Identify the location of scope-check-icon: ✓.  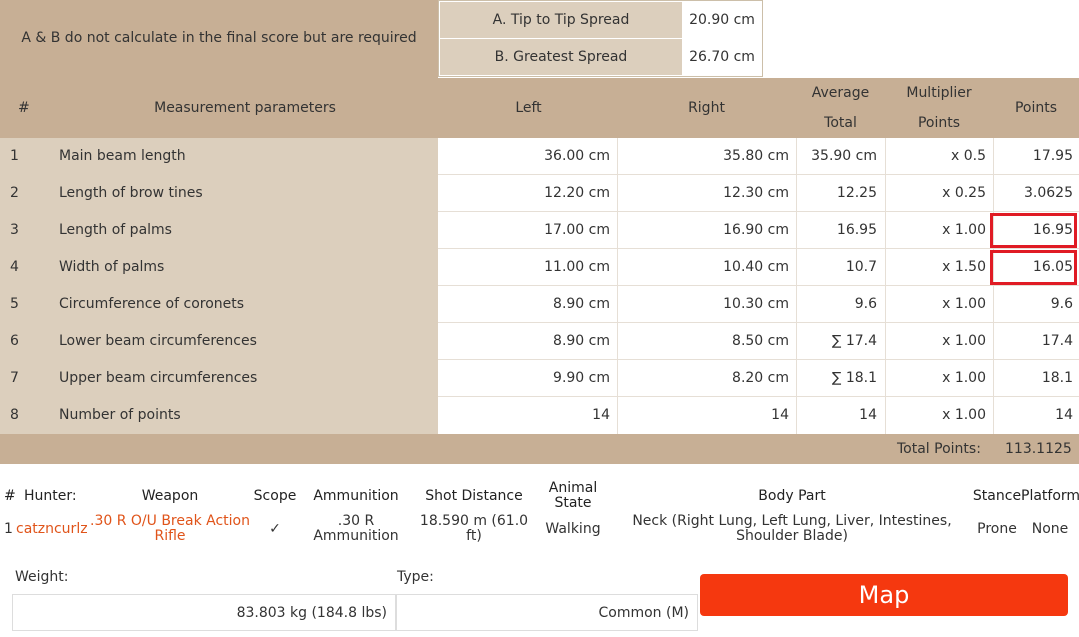
(275, 529).